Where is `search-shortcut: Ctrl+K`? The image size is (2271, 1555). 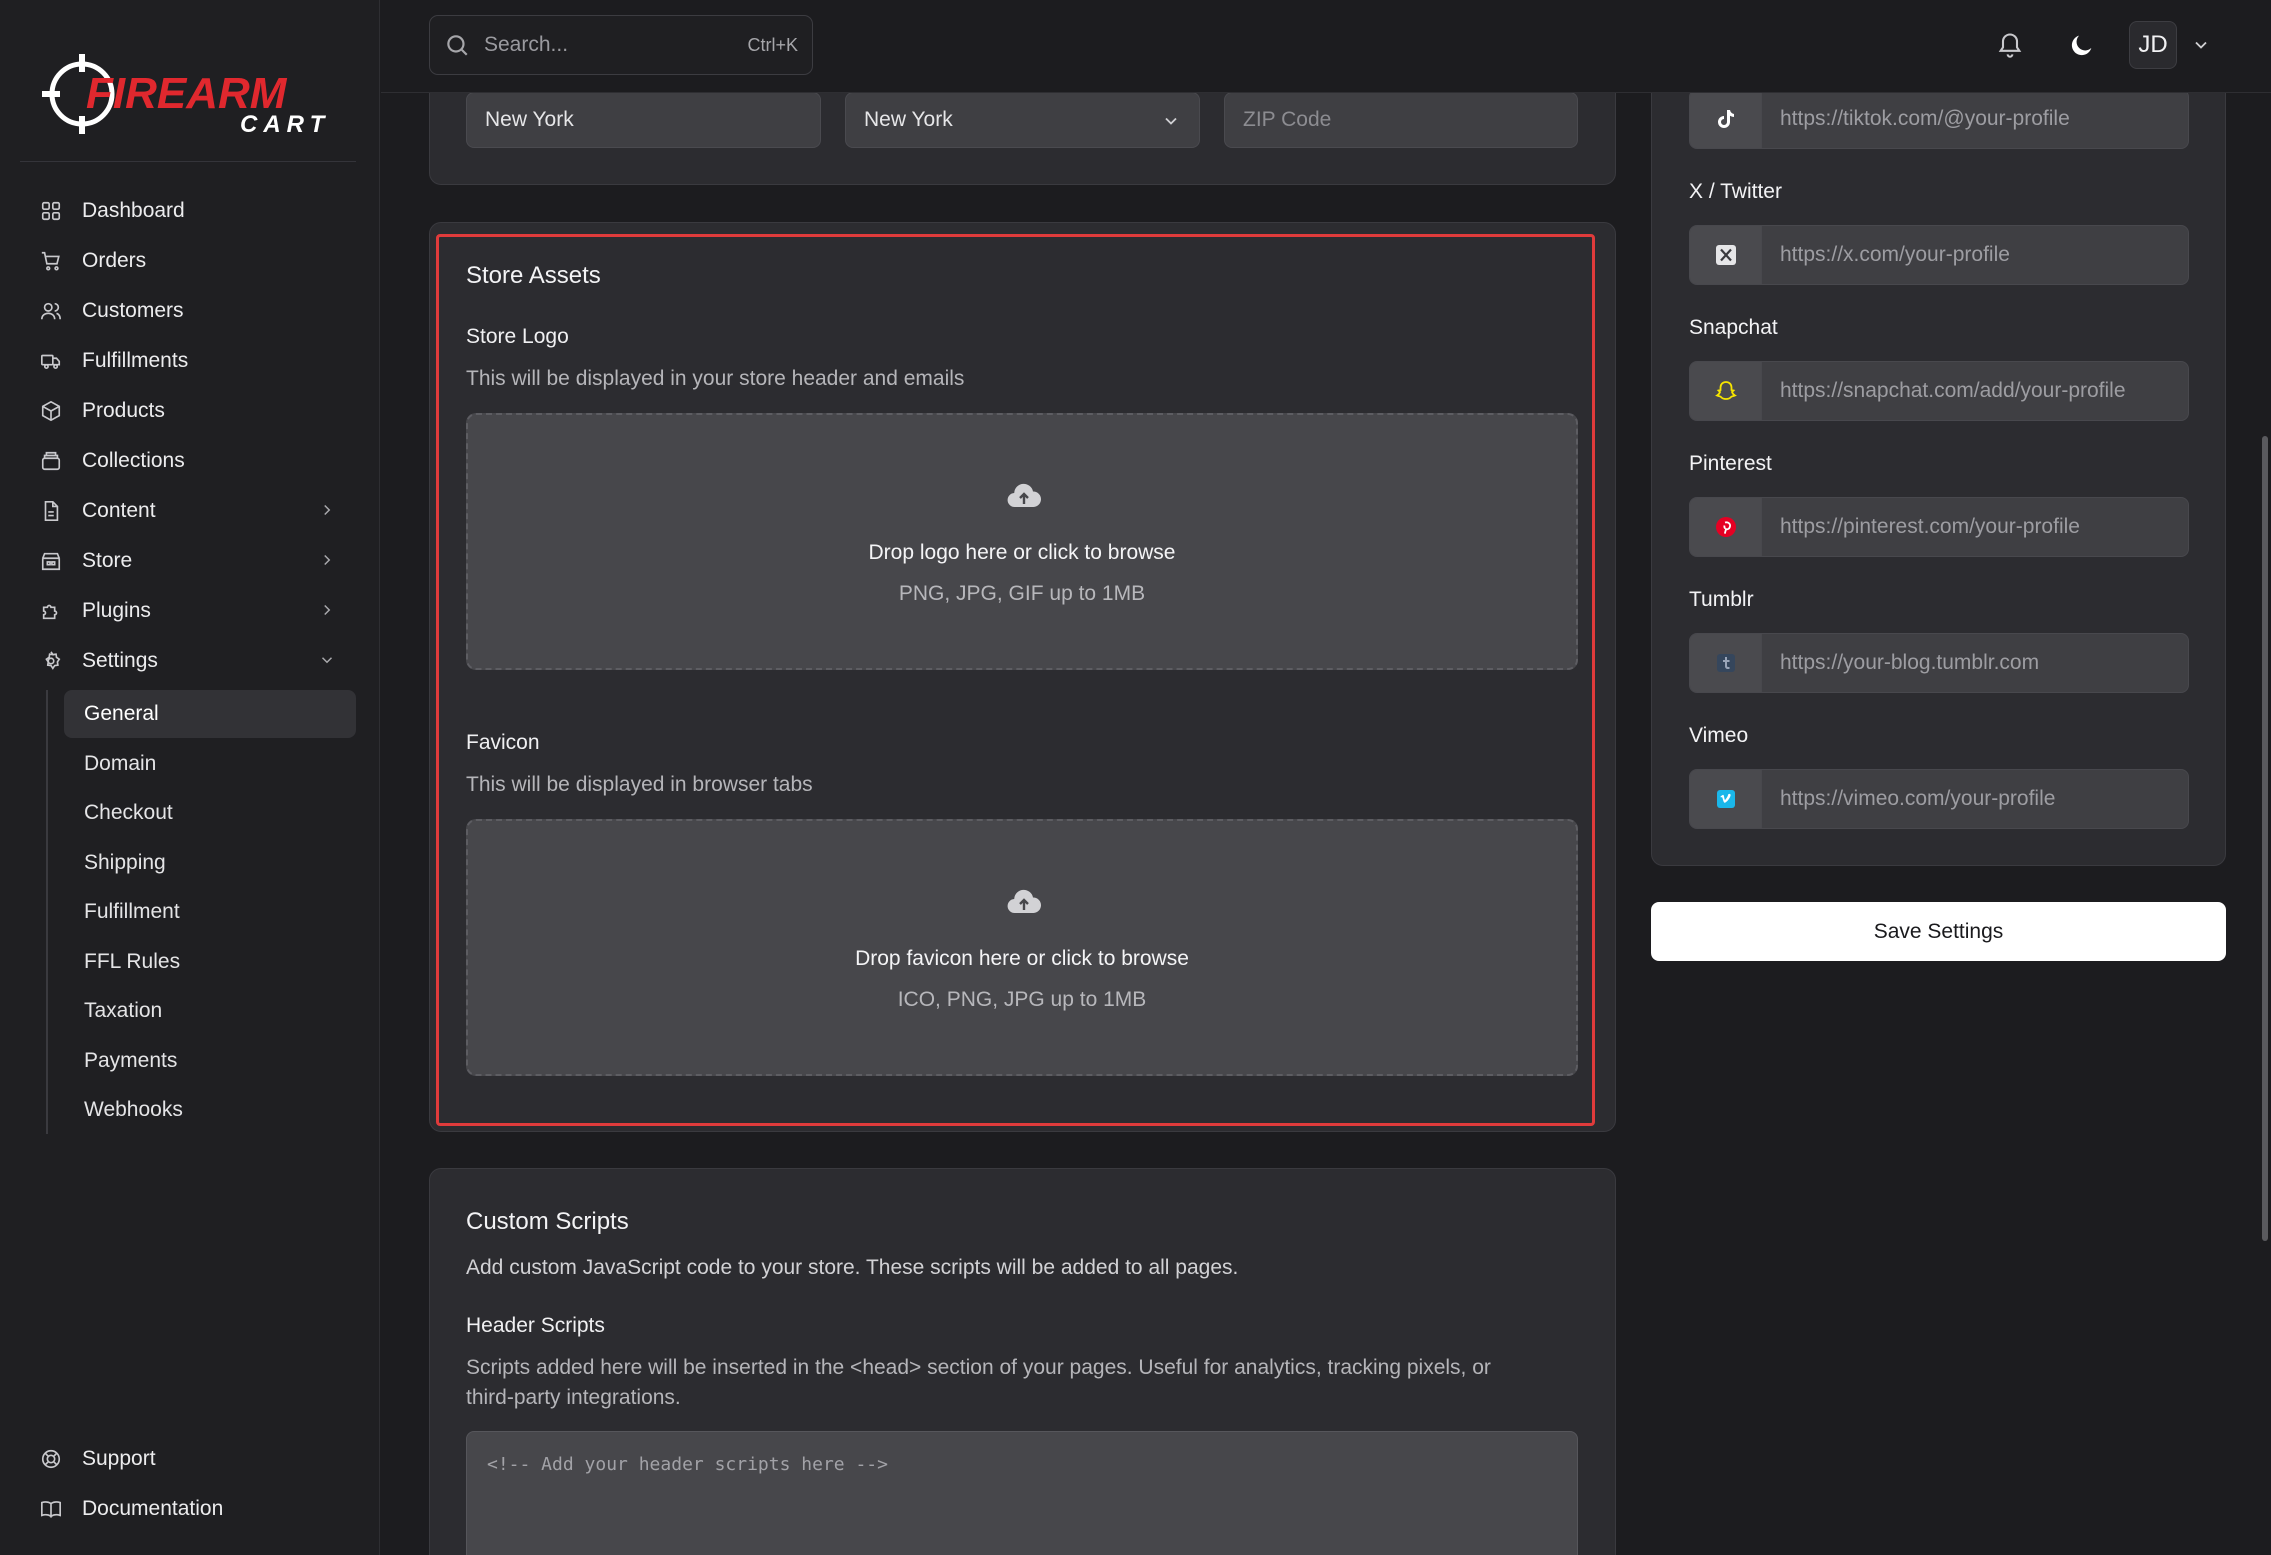 search-shortcut: Ctrl+K is located at coordinates (772, 44).